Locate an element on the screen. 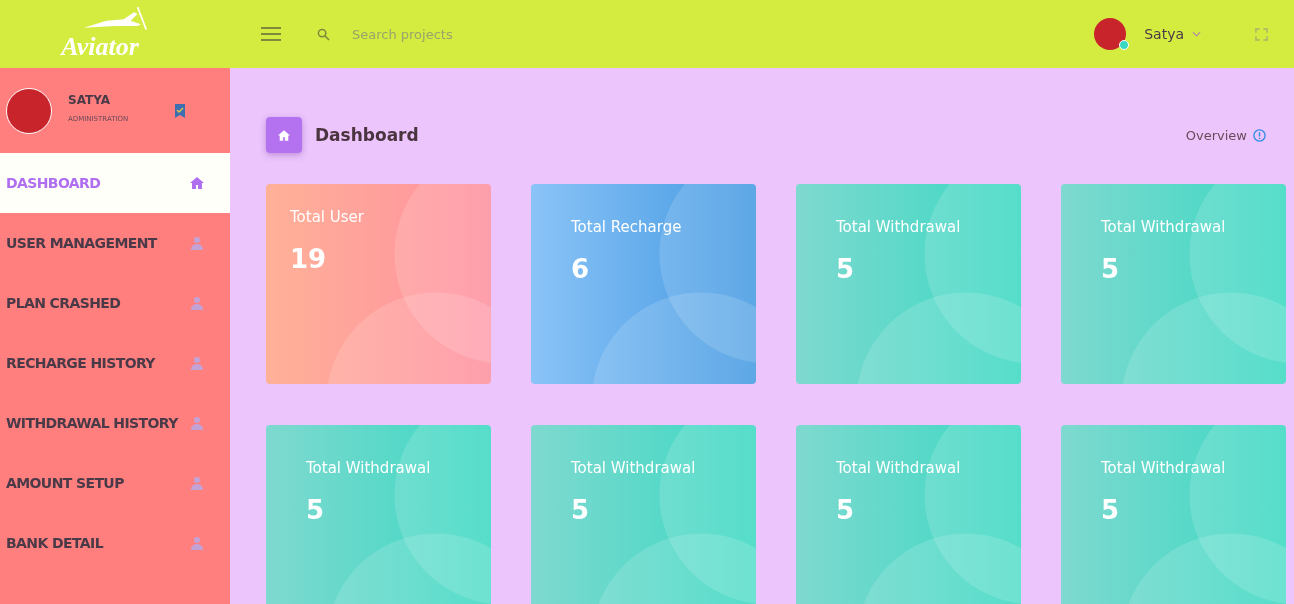 The image size is (1294, 604). profile-avatar is located at coordinates (29, 110).